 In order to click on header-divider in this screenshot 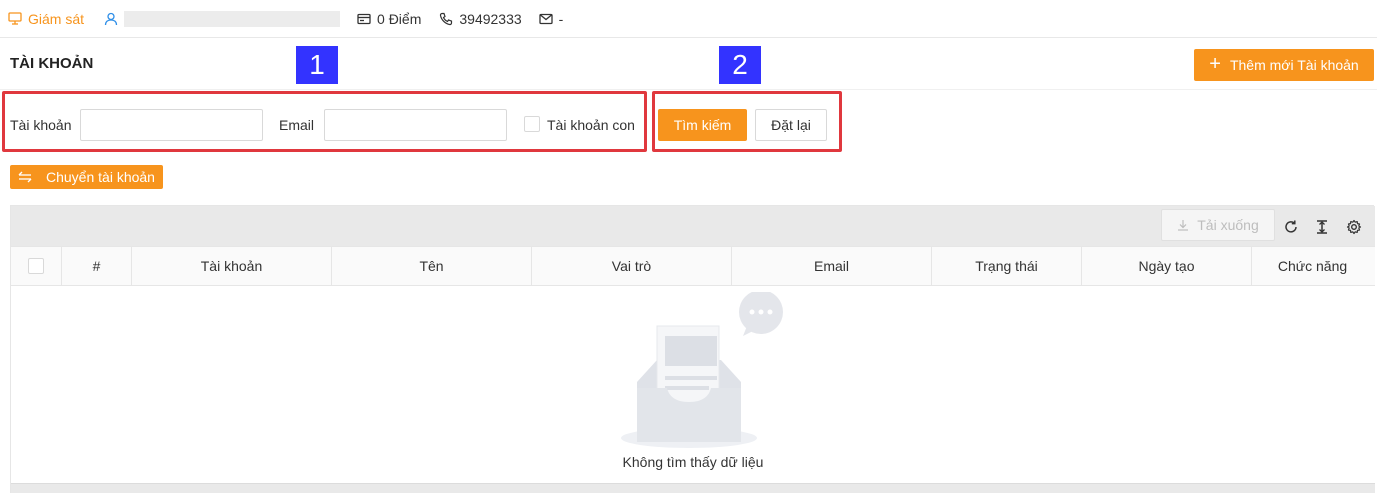, I will do `click(688, 89)`.